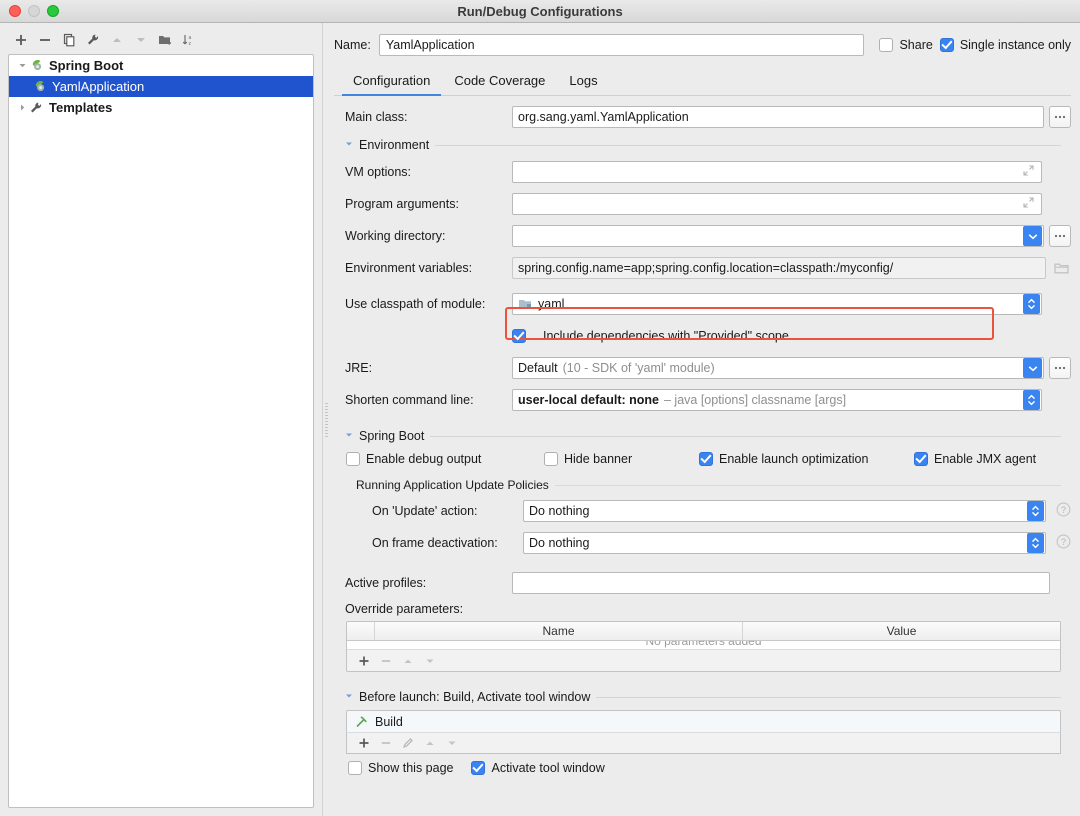 The width and height of the screenshot is (1080, 816). I want to click on move-parameter-down-button, so click(430, 661).